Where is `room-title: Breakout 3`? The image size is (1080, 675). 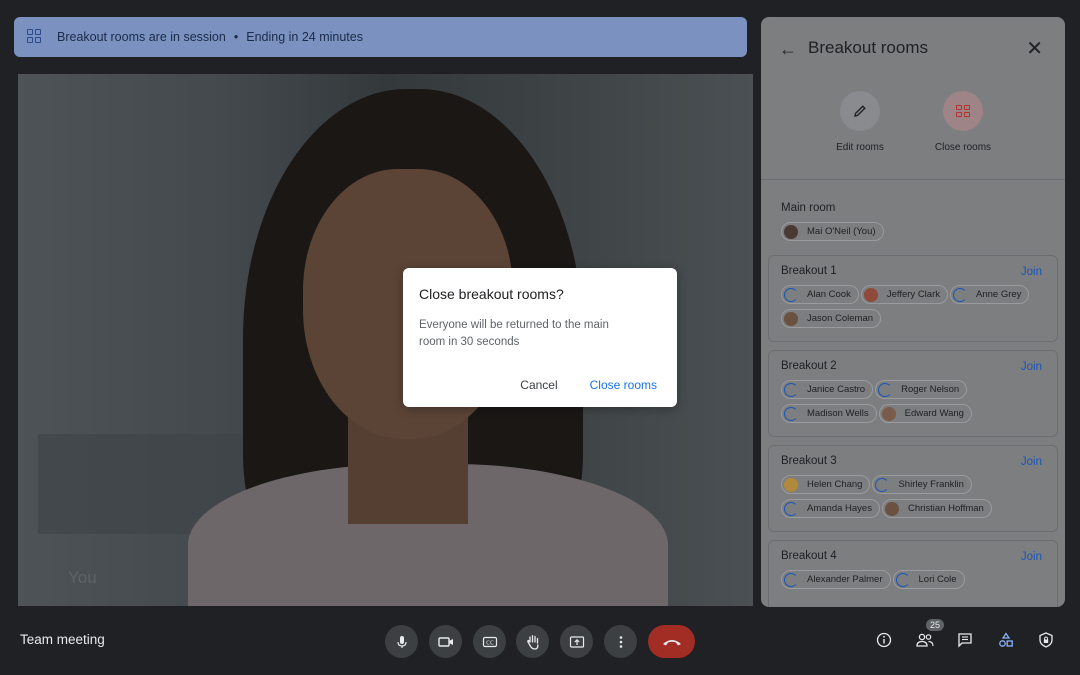
room-title: Breakout 3 is located at coordinates (809, 461).